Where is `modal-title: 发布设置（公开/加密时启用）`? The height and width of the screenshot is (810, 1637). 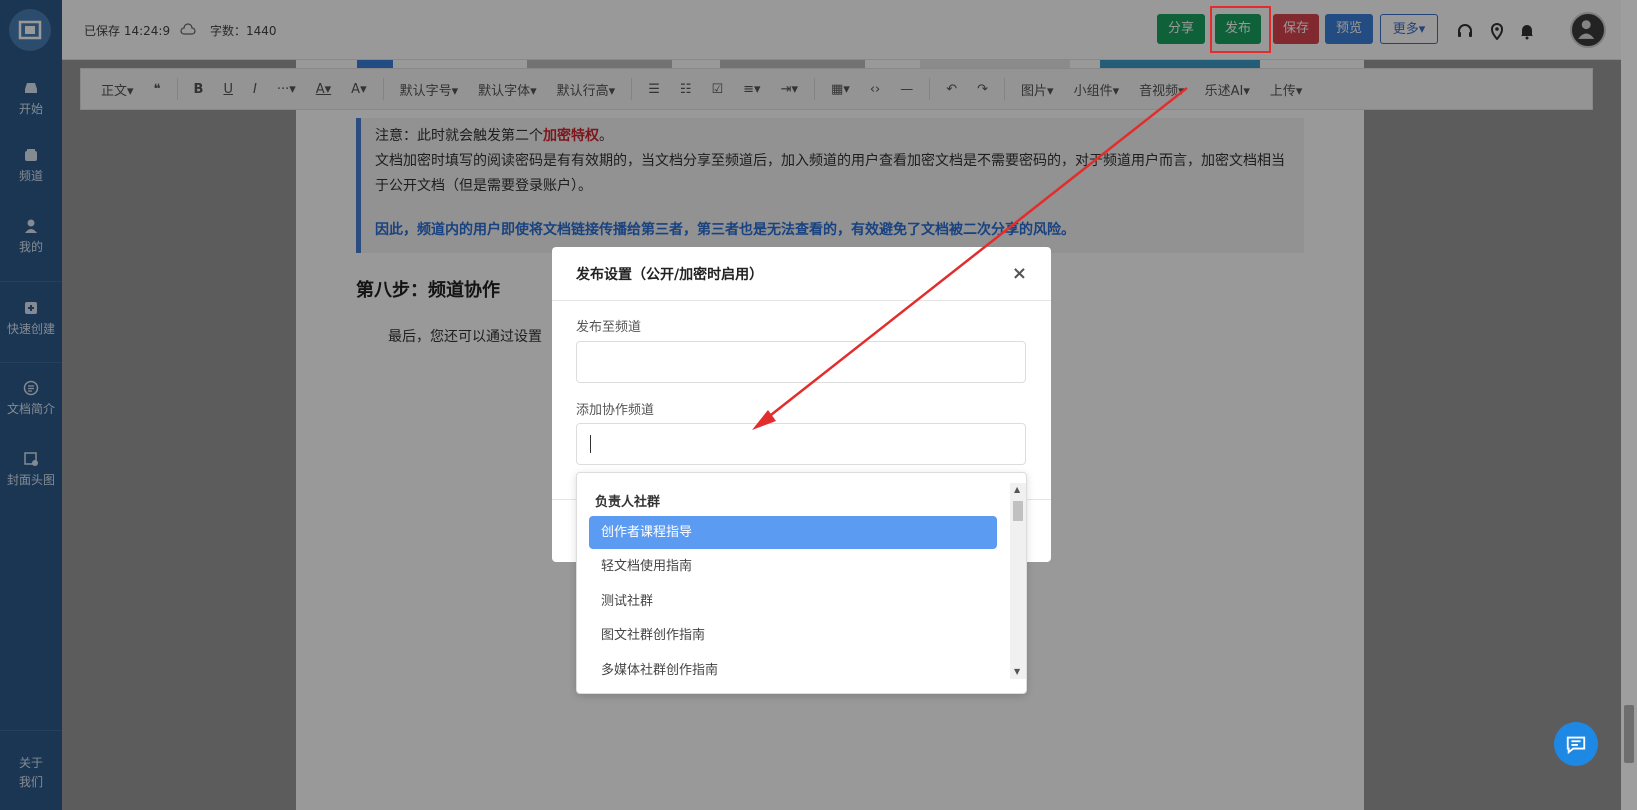 modal-title: 发布设置（公开/加密时启用） is located at coordinates (670, 274).